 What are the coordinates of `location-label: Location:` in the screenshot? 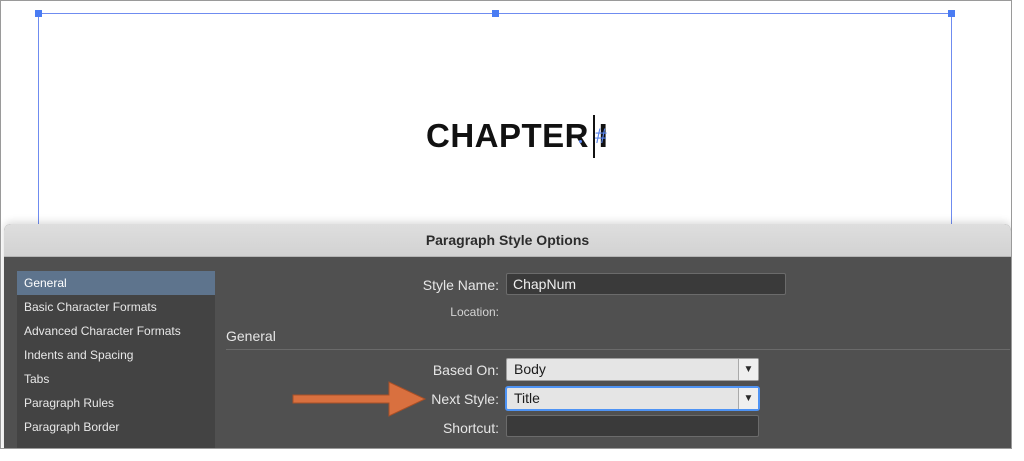 It's located at (474, 312).